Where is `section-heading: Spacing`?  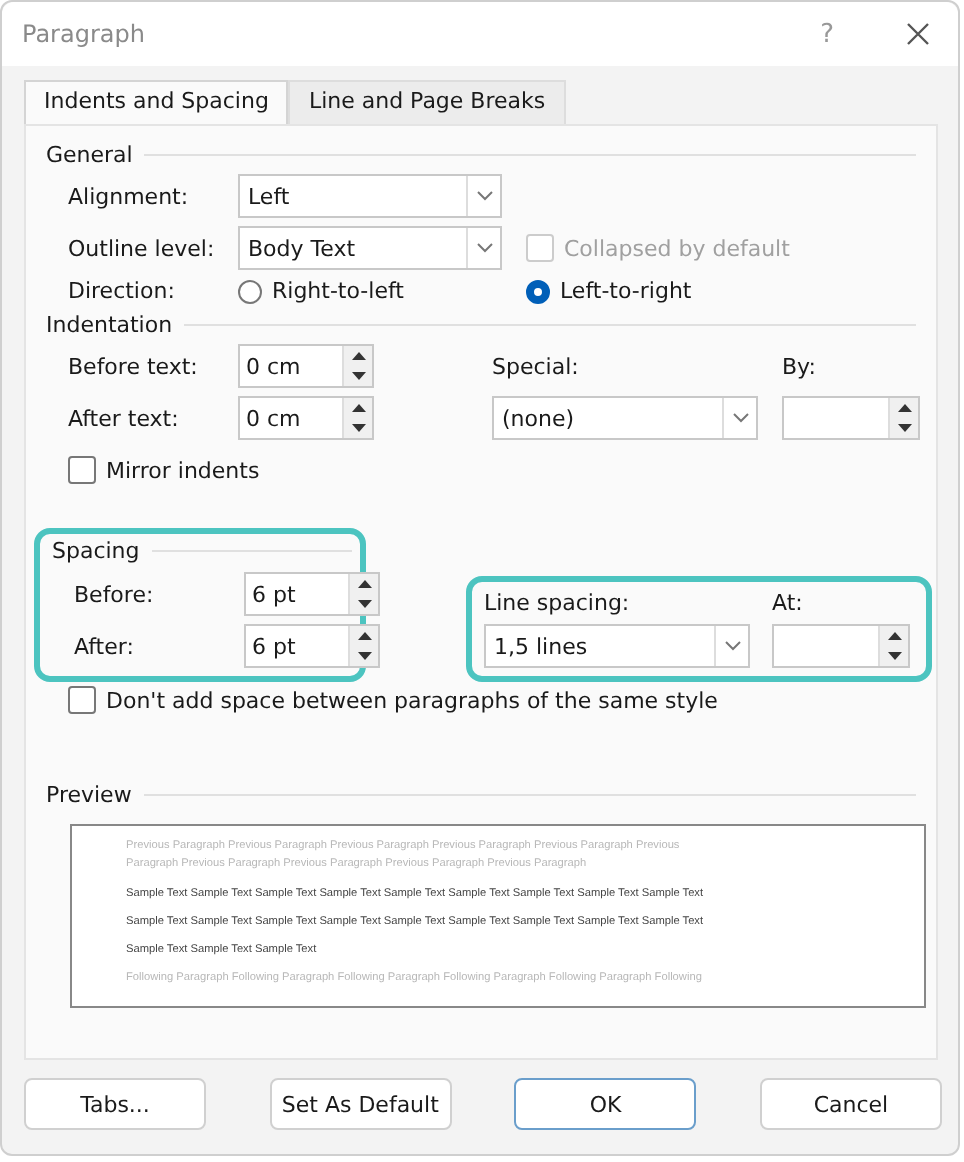 section-heading: Spacing is located at coordinates (96, 551).